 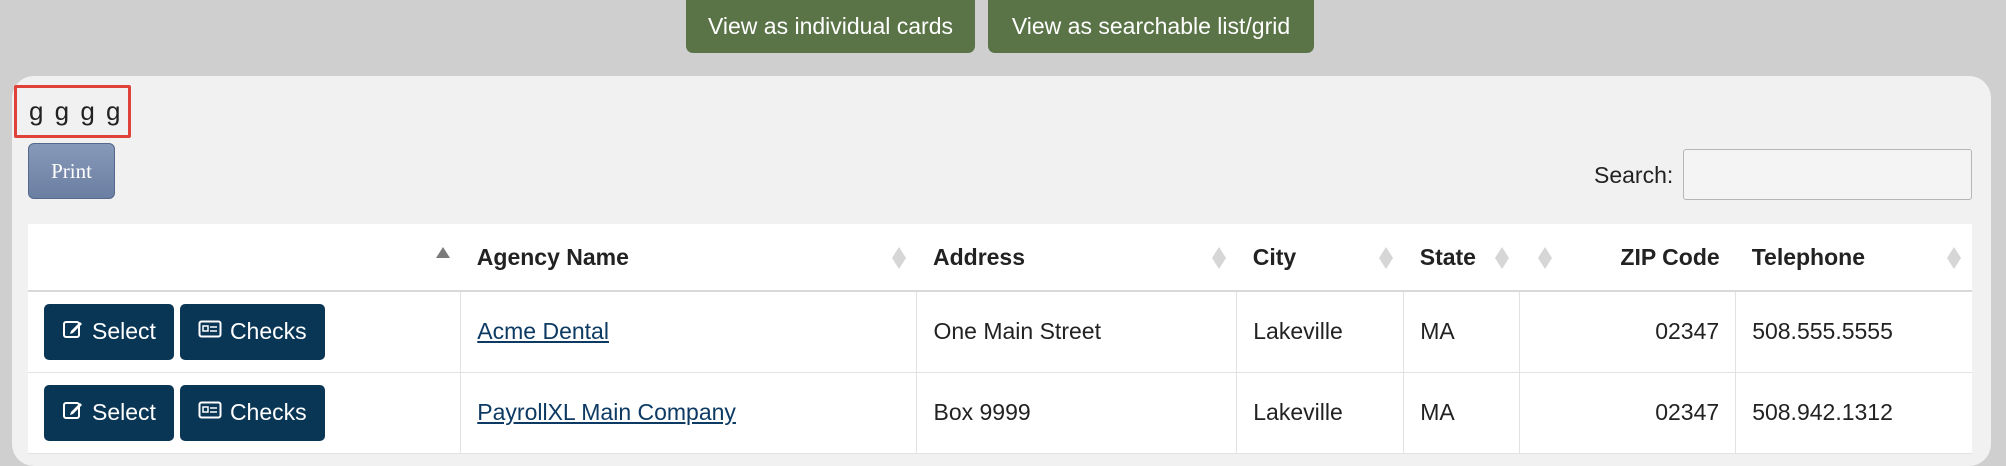 I want to click on header-label: Agency Name, so click(x=552, y=256).